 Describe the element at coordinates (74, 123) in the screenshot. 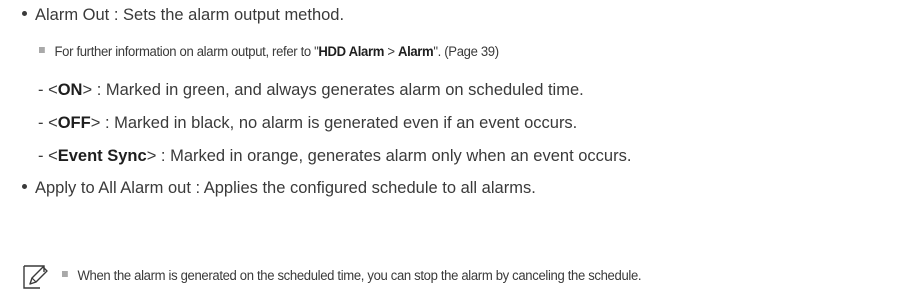

I see `option-off-label: OFF` at that location.